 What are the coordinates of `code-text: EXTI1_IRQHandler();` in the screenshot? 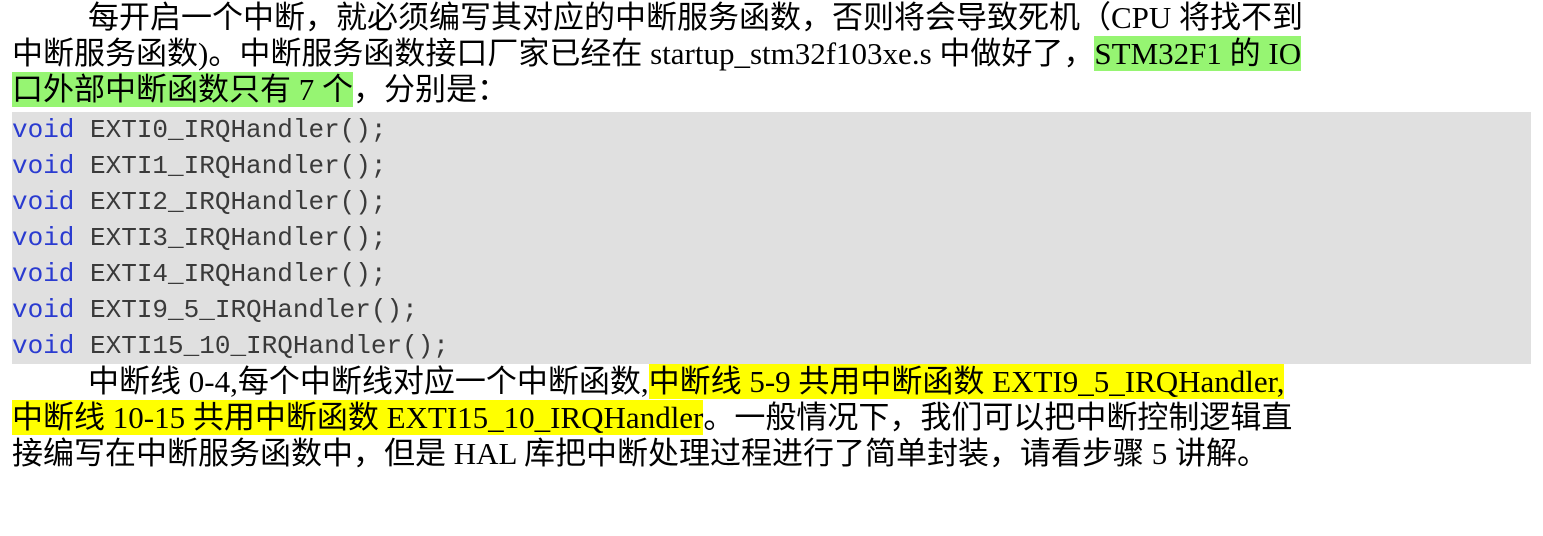 It's located at (230, 166).